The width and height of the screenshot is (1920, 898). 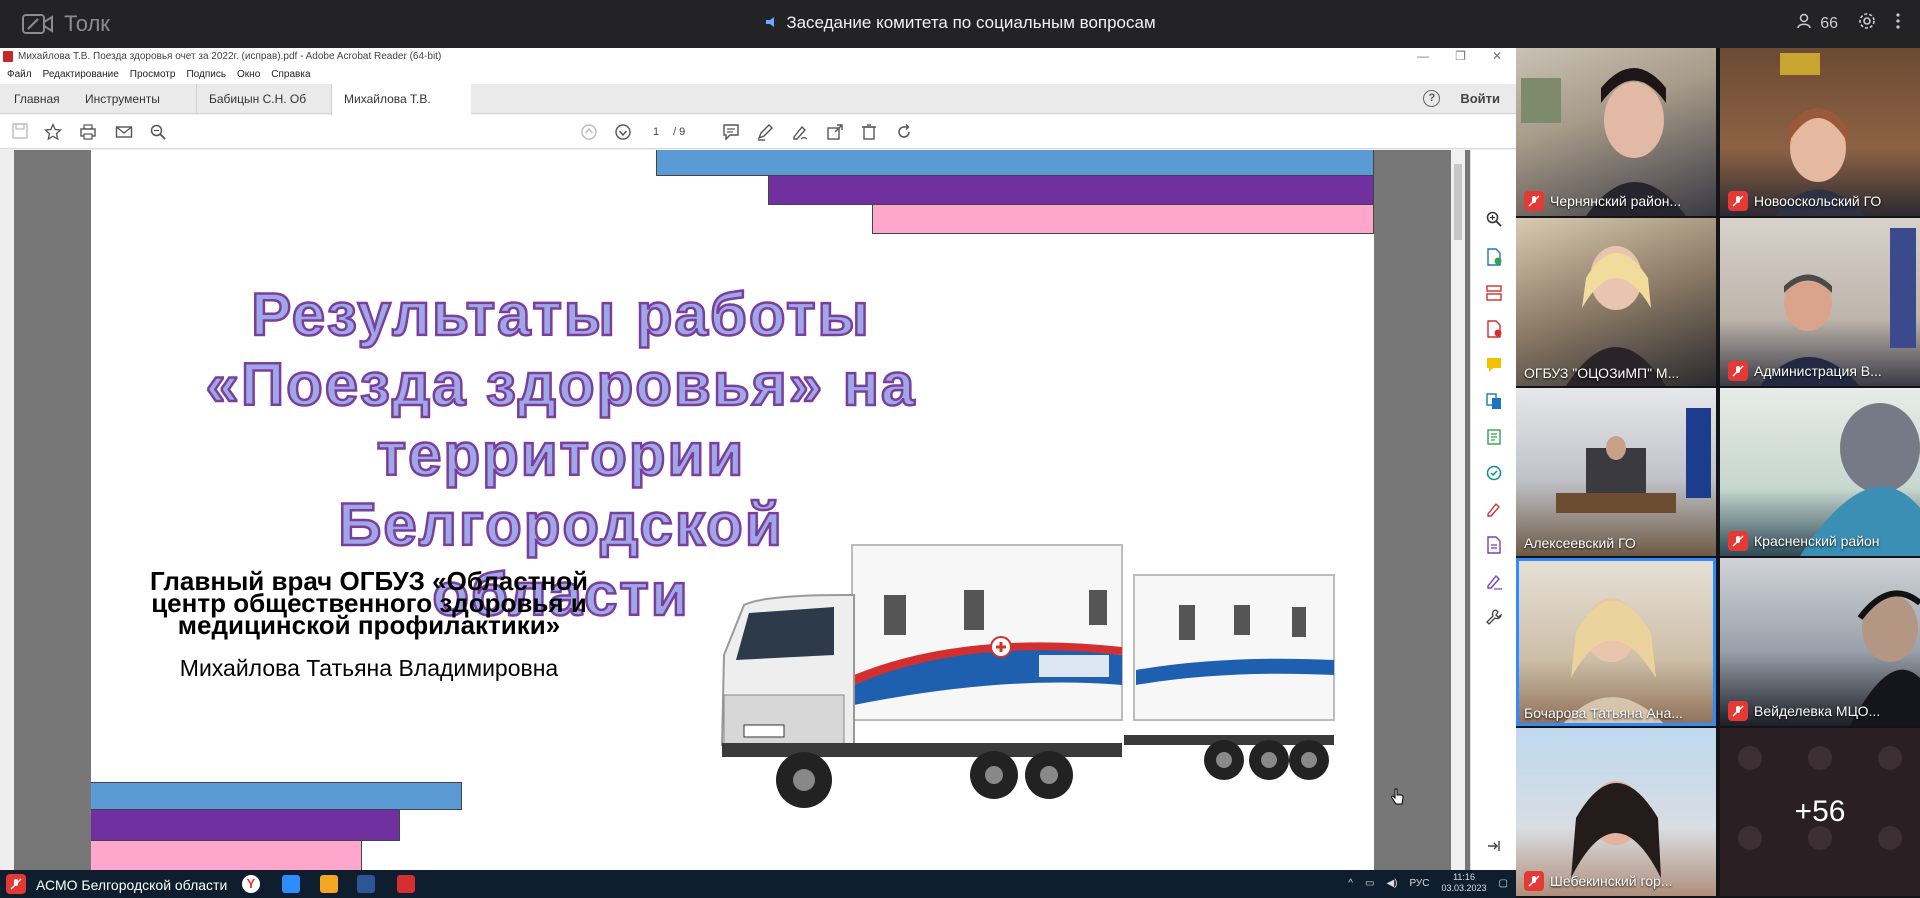 I want to click on more-participants-tile: +56, so click(x=1820, y=812).